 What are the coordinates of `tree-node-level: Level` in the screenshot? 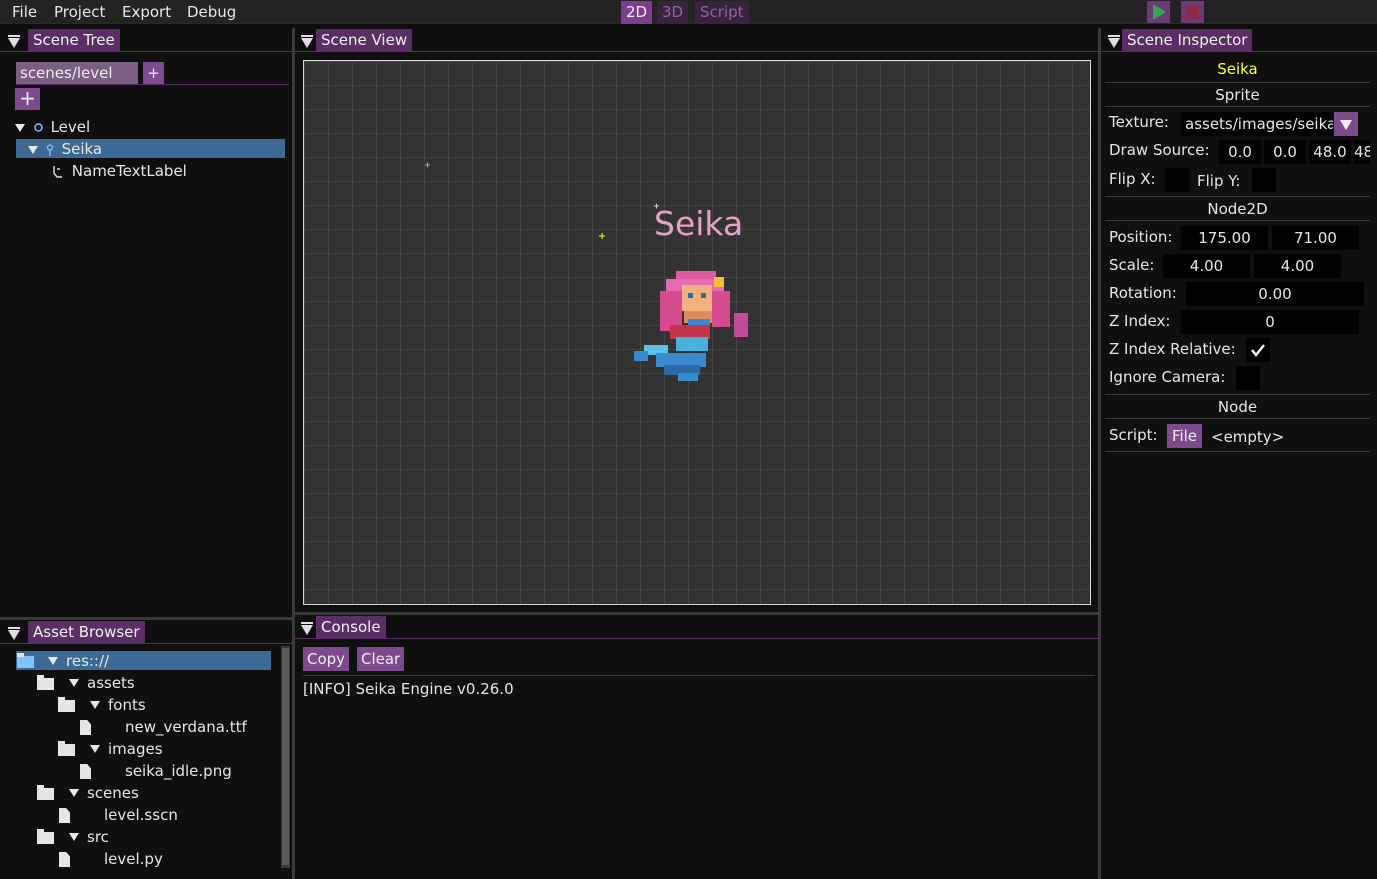 It's located at (150, 127).